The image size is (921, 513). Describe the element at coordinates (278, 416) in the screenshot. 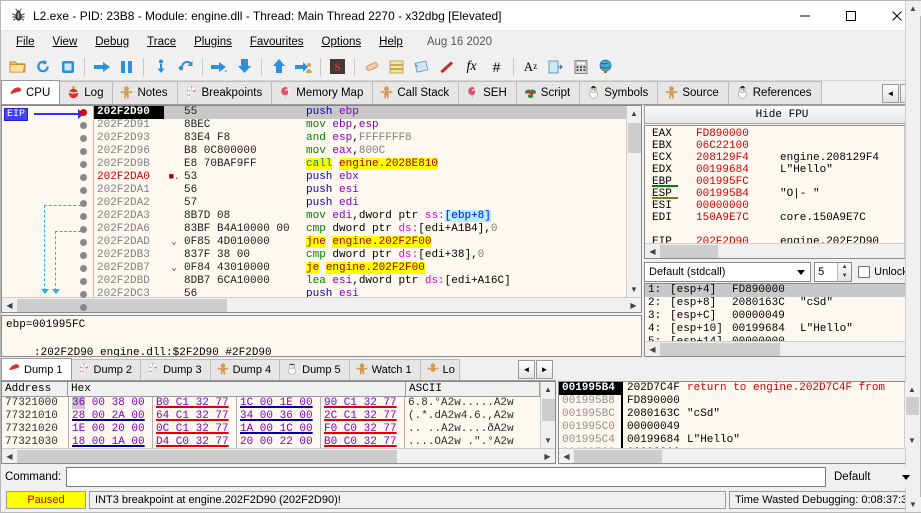

I see `dump-hex-group: 34 00 36 00` at that location.